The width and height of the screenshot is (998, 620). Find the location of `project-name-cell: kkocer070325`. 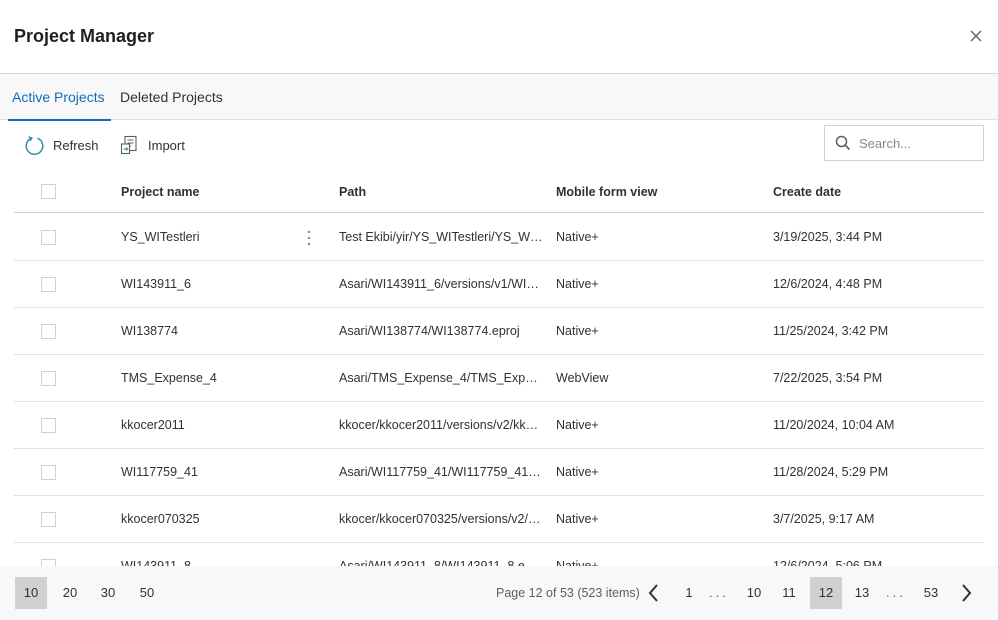

project-name-cell: kkocer070325 is located at coordinates (160, 519).